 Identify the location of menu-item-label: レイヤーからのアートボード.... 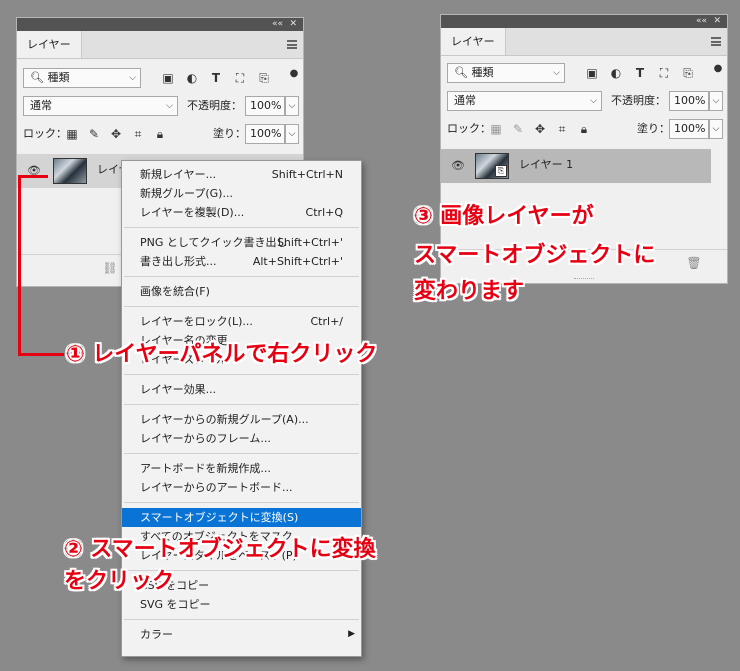
(216, 487).